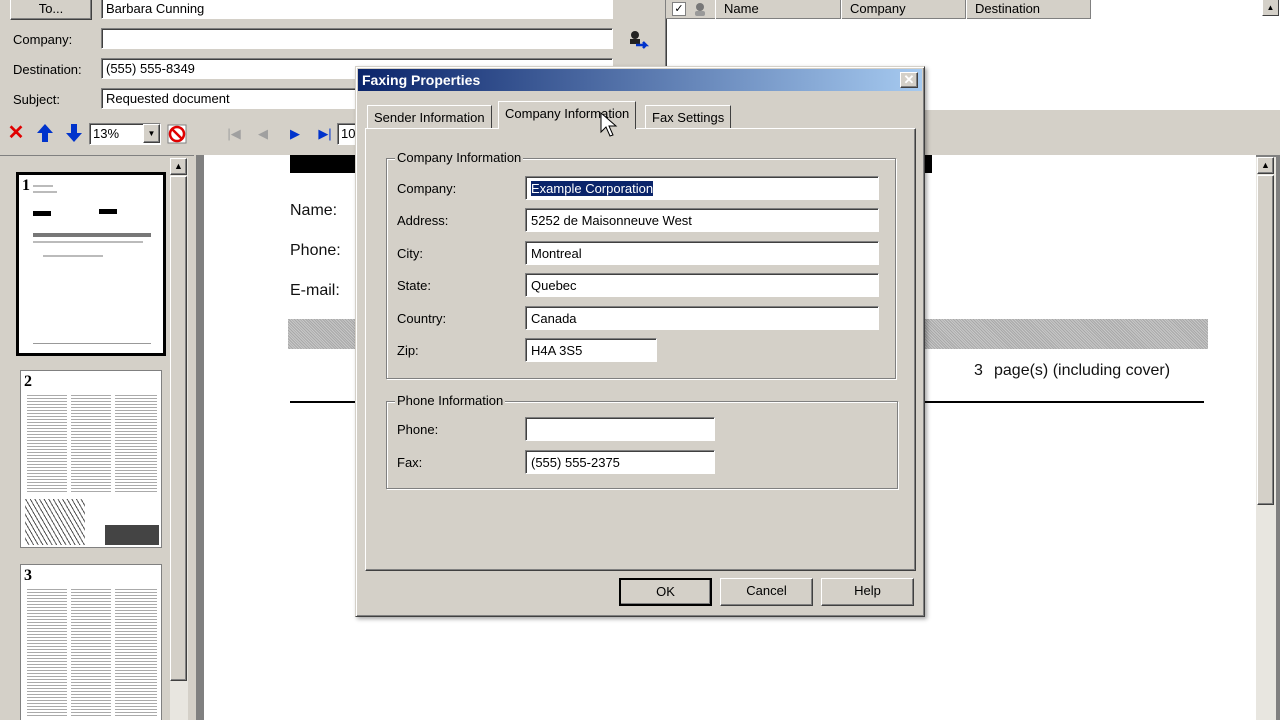  What do you see at coordinates (36, 99) in the screenshot?
I see `subject-label: Subject:` at bounding box center [36, 99].